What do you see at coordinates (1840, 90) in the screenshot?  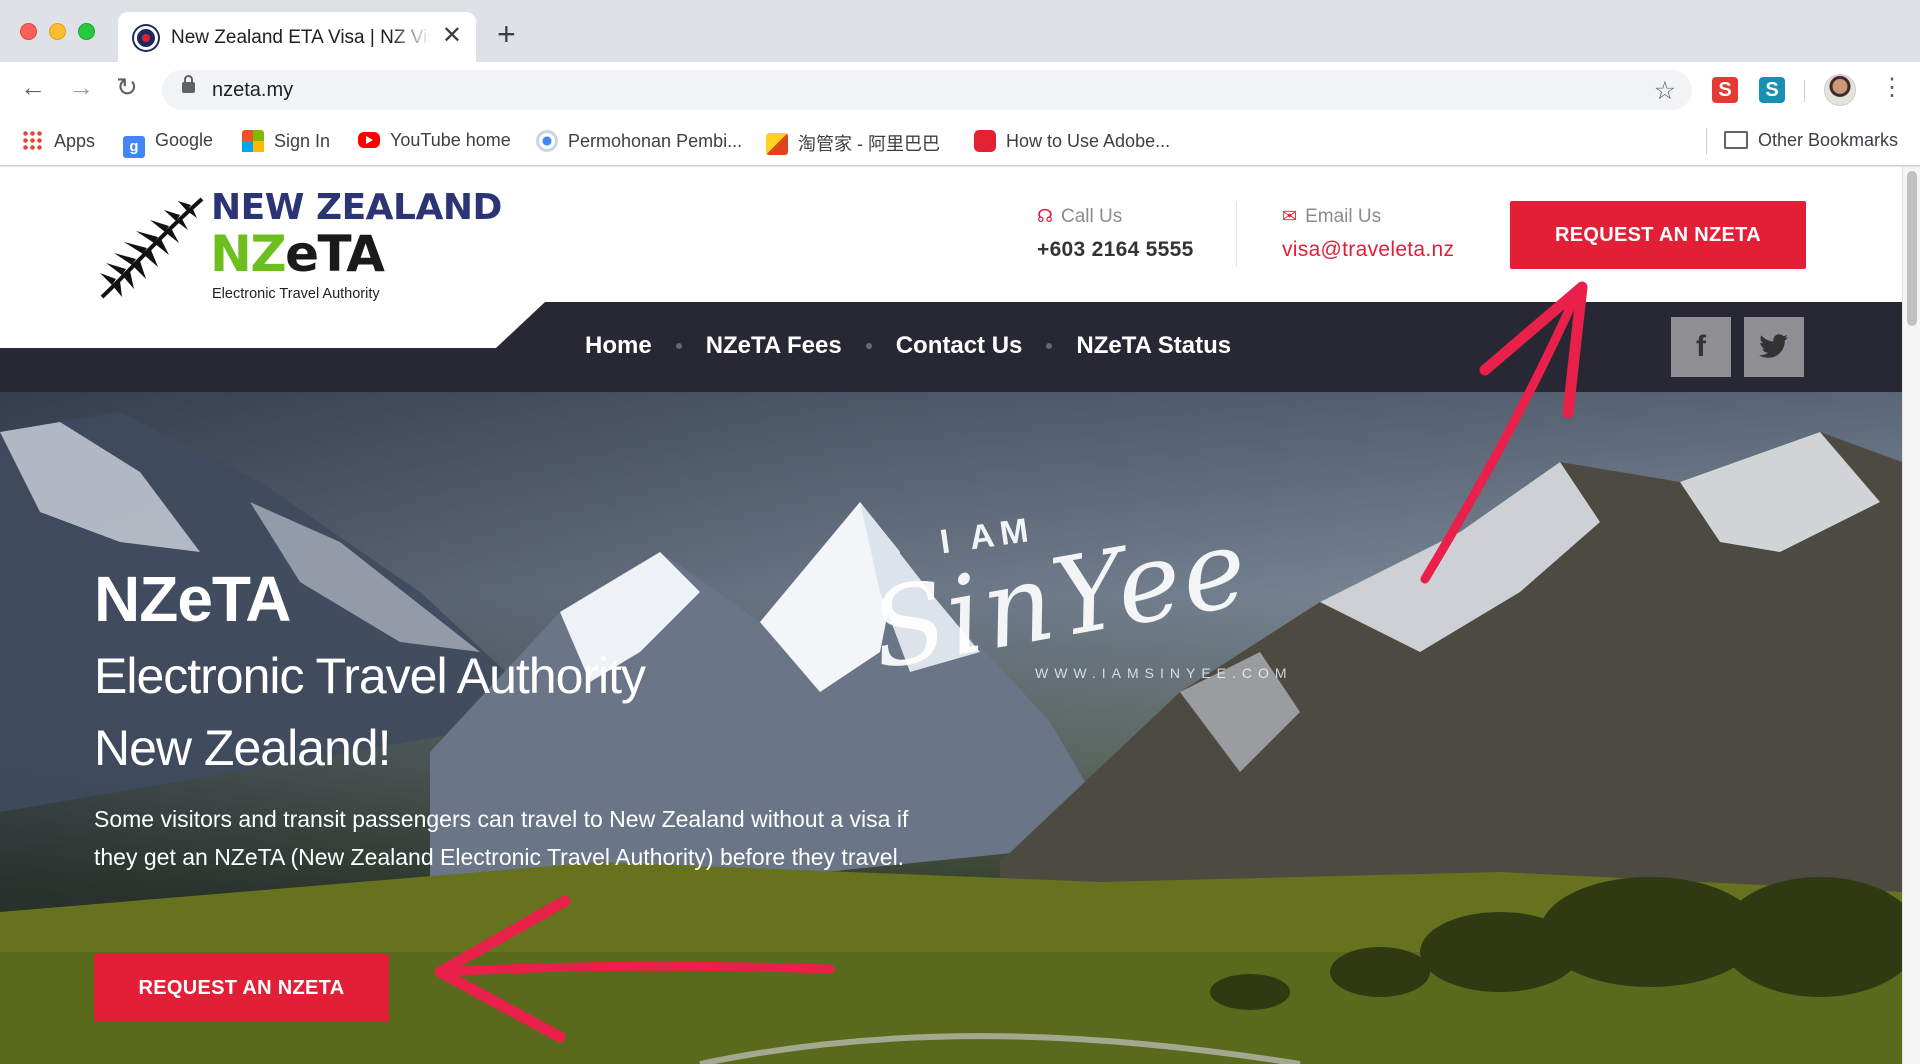 I see `profile-avatar` at bounding box center [1840, 90].